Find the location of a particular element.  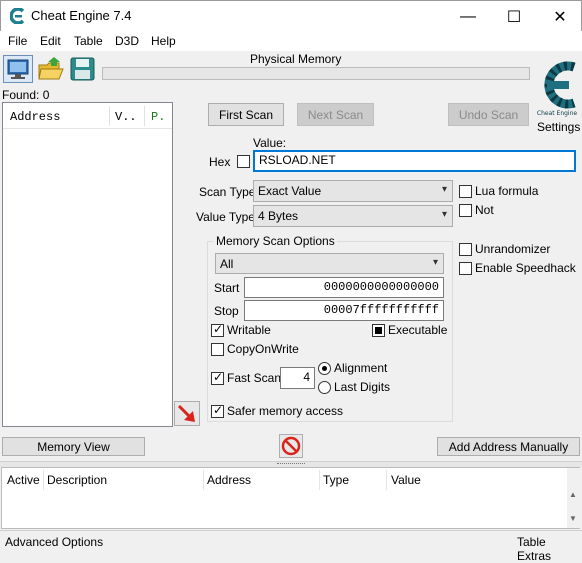

menu-file: File is located at coordinates (17, 41).